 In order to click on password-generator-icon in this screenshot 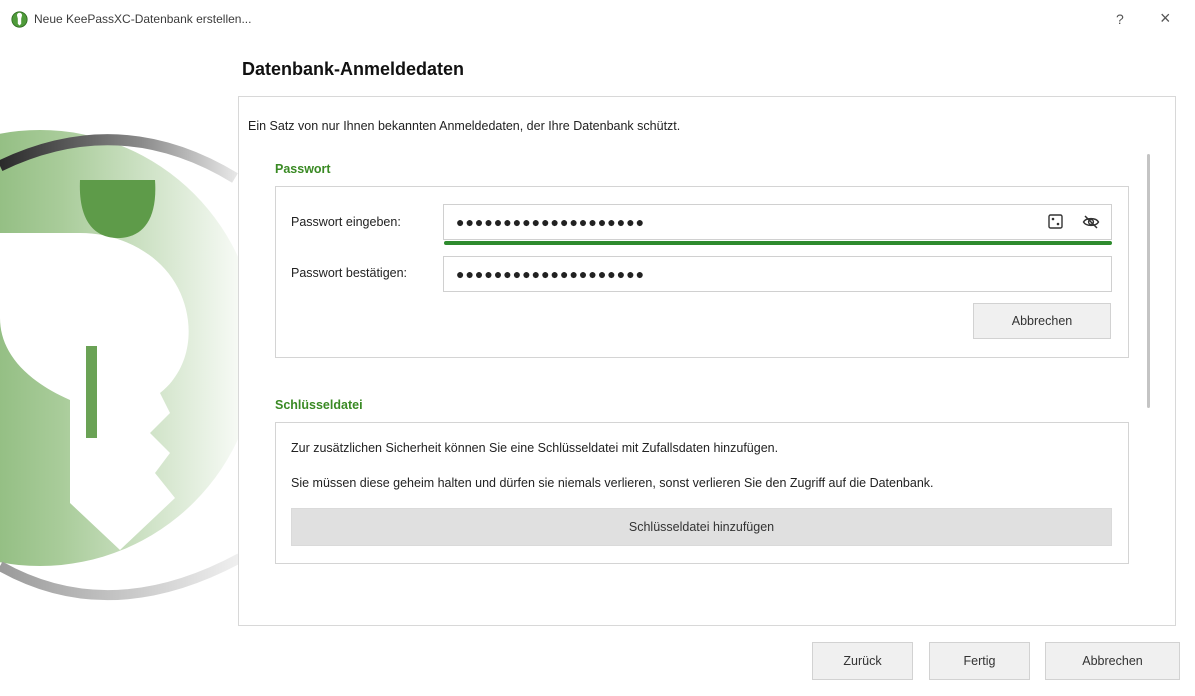, I will do `click(1056, 222)`.